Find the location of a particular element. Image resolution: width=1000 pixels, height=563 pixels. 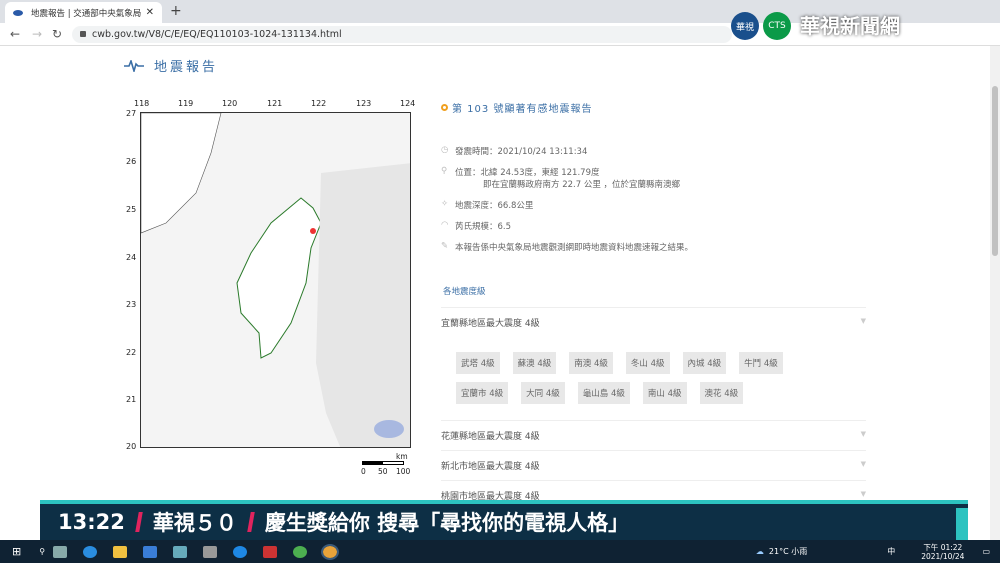

station-chip: 澳花 4級 is located at coordinates (721, 393).